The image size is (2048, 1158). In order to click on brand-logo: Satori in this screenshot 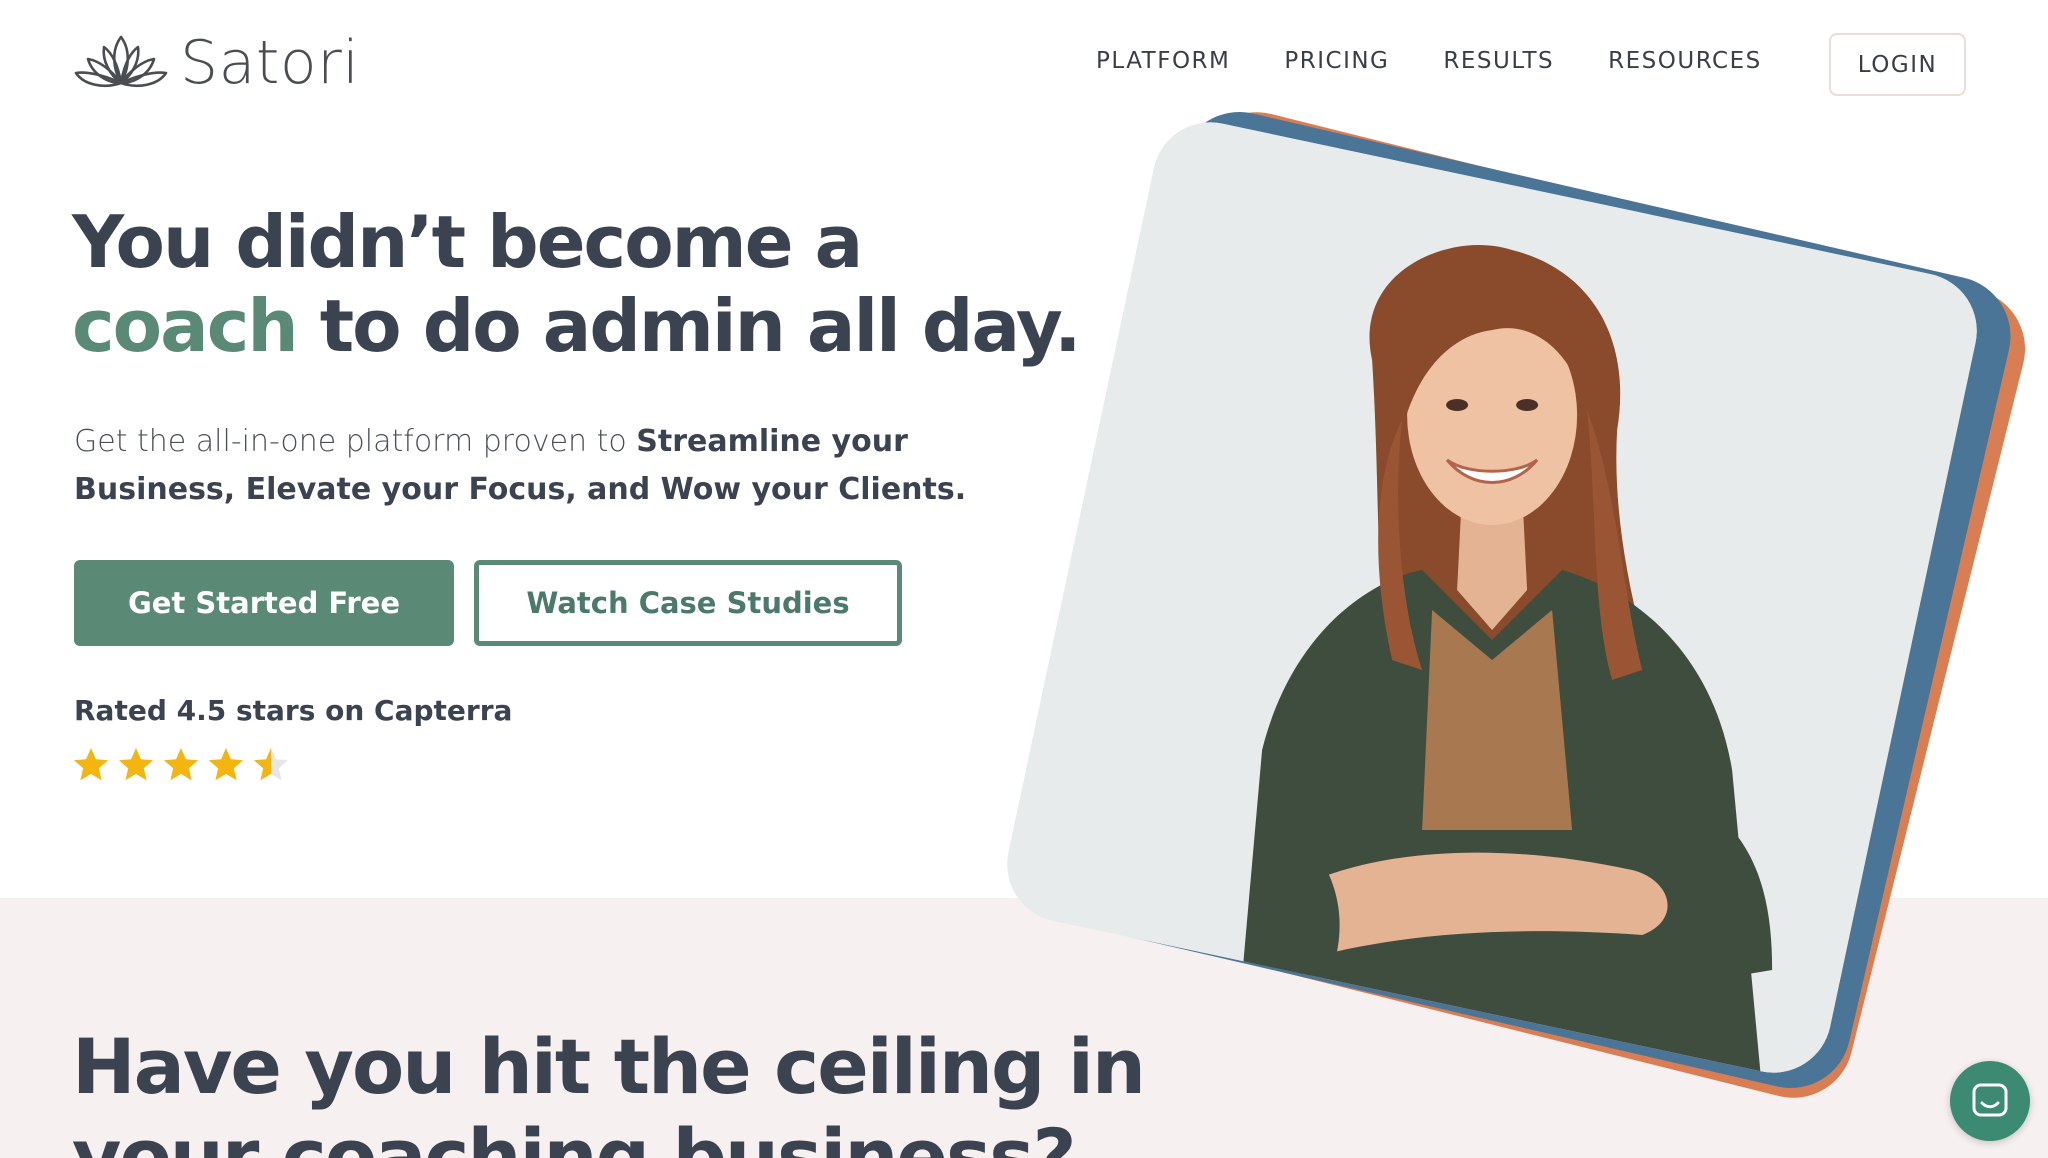, I will do `click(216, 63)`.